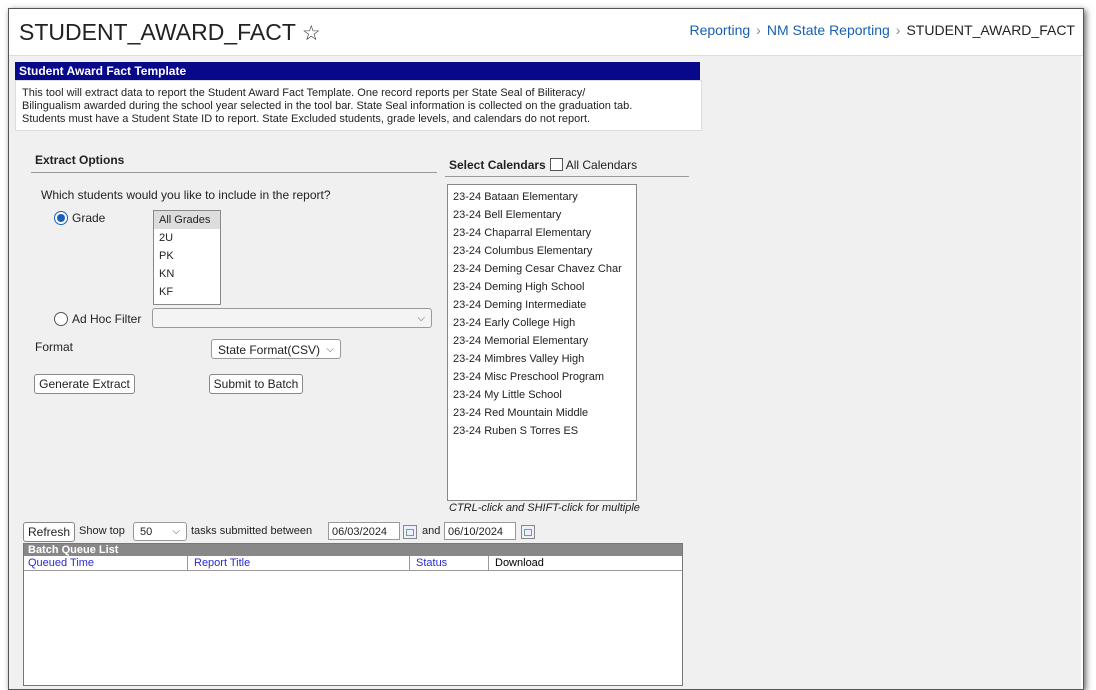 This screenshot has height=690, width=1096. Describe the element at coordinates (542, 233) in the screenshot. I see `calendar-option: 23-24 Chaparral Elementary` at that location.